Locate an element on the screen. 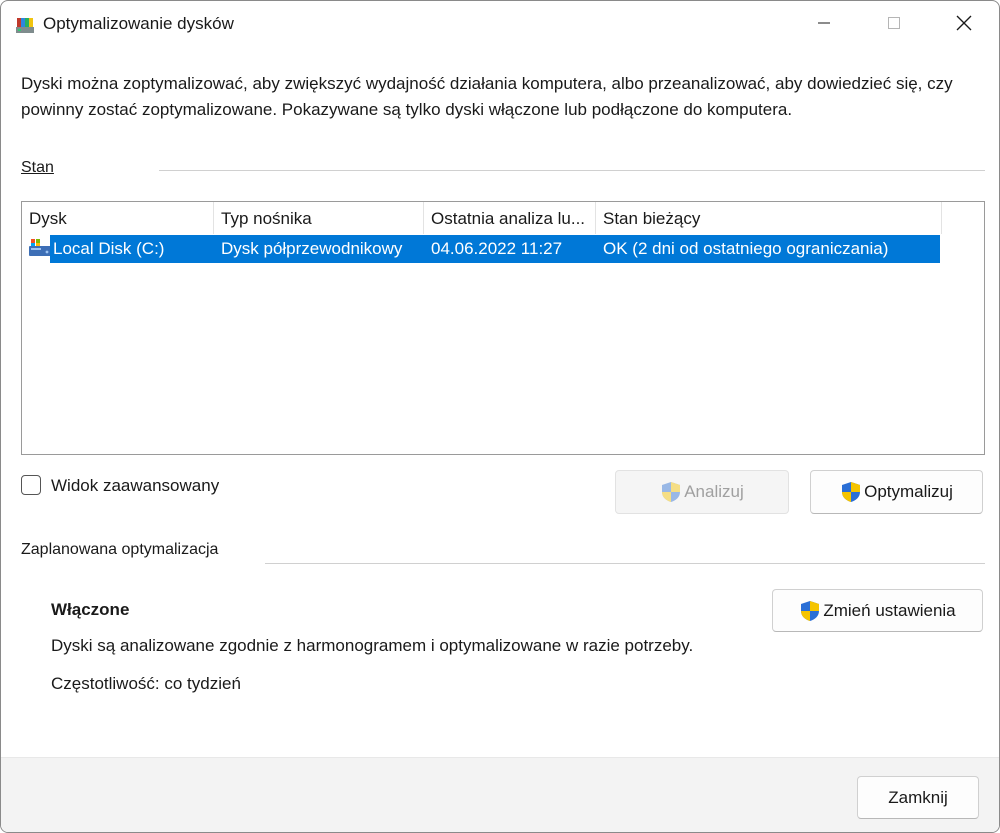 The height and width of the screenshot is (833, 1000). column-header-current-status: Stan bieżący is located at coordinates (769, 218).